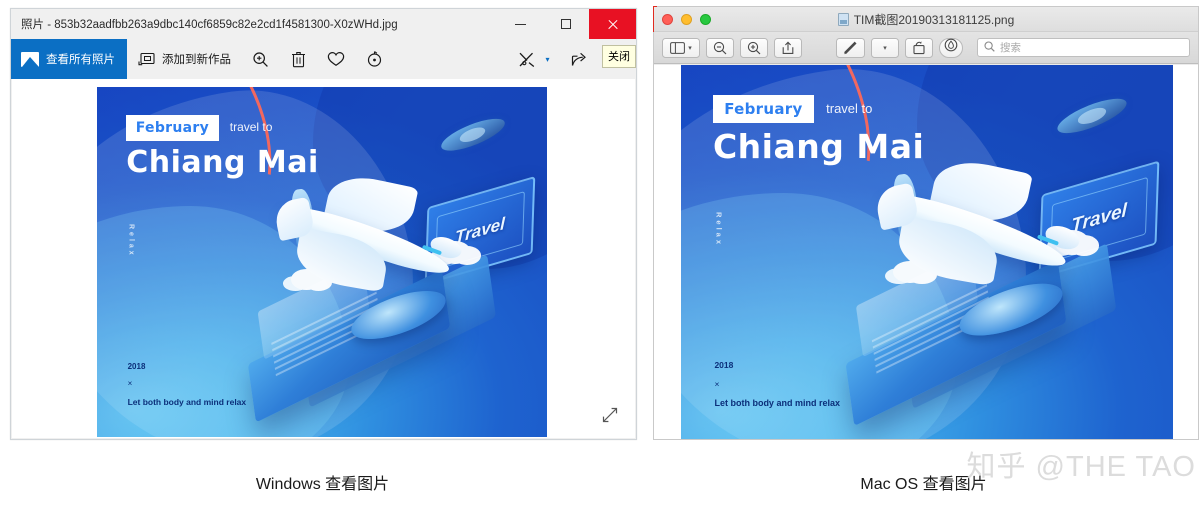  I want to click on minimize-button, so click(520, 24).